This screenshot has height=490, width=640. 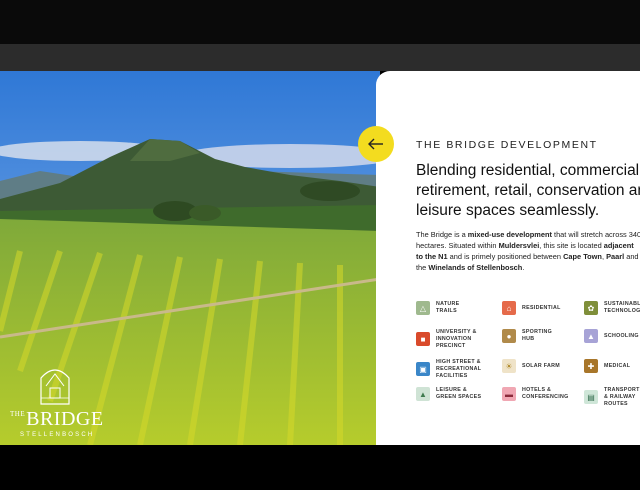 What do you see at coordinates (615, 256) in the screenshot?
I see `desc-bold: Paarl` at bounding box center [615, 256].